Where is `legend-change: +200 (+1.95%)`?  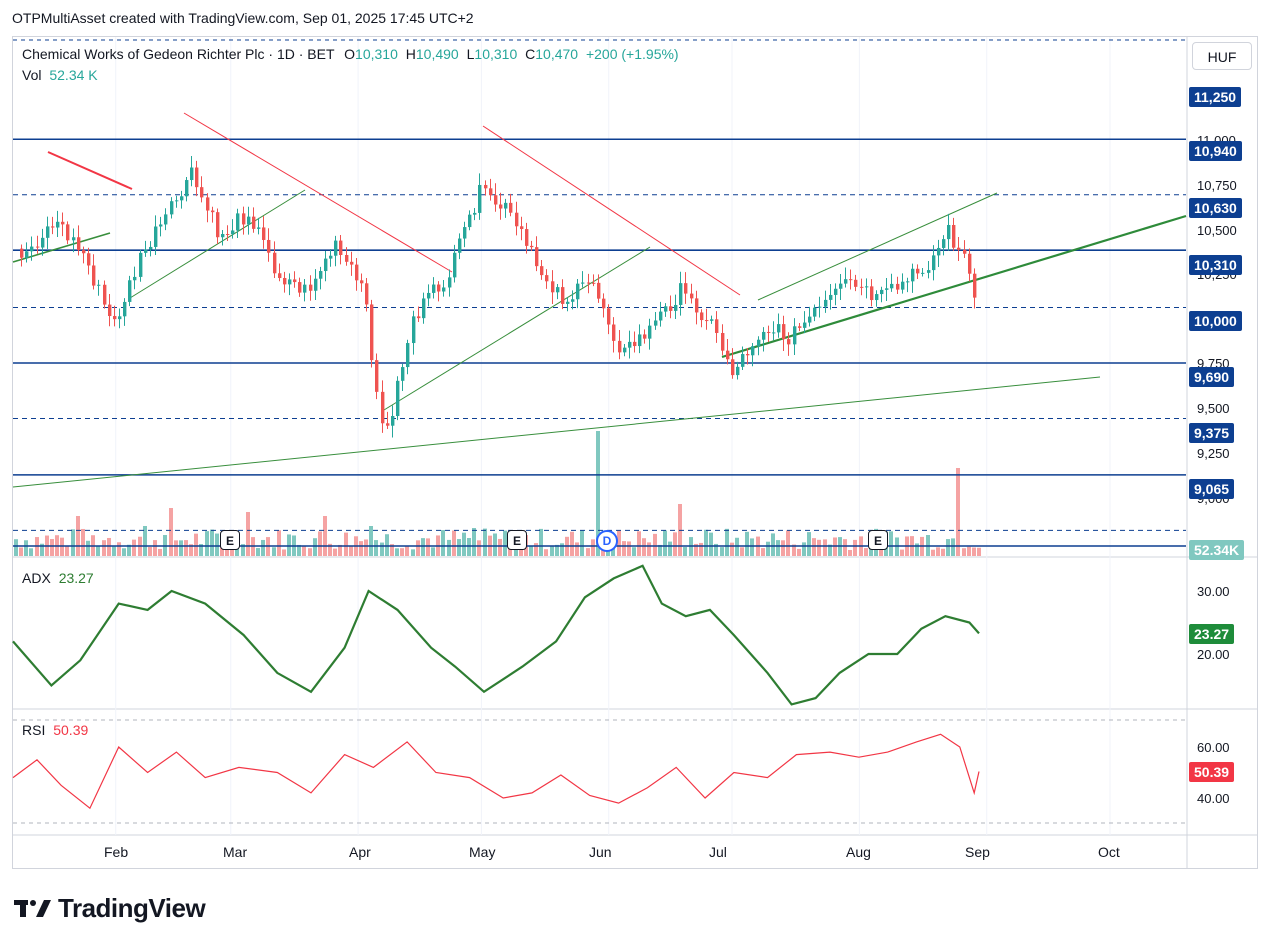 legend-change: +200 (+1.95%) is located at coordinates (632, 54).